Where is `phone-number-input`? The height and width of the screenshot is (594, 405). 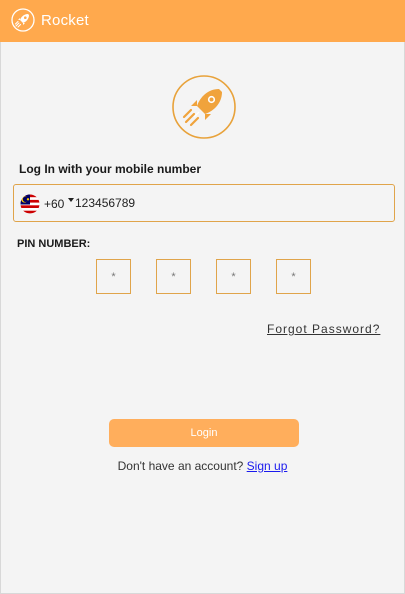
phone-number-input is located at coordinates (225, 203).